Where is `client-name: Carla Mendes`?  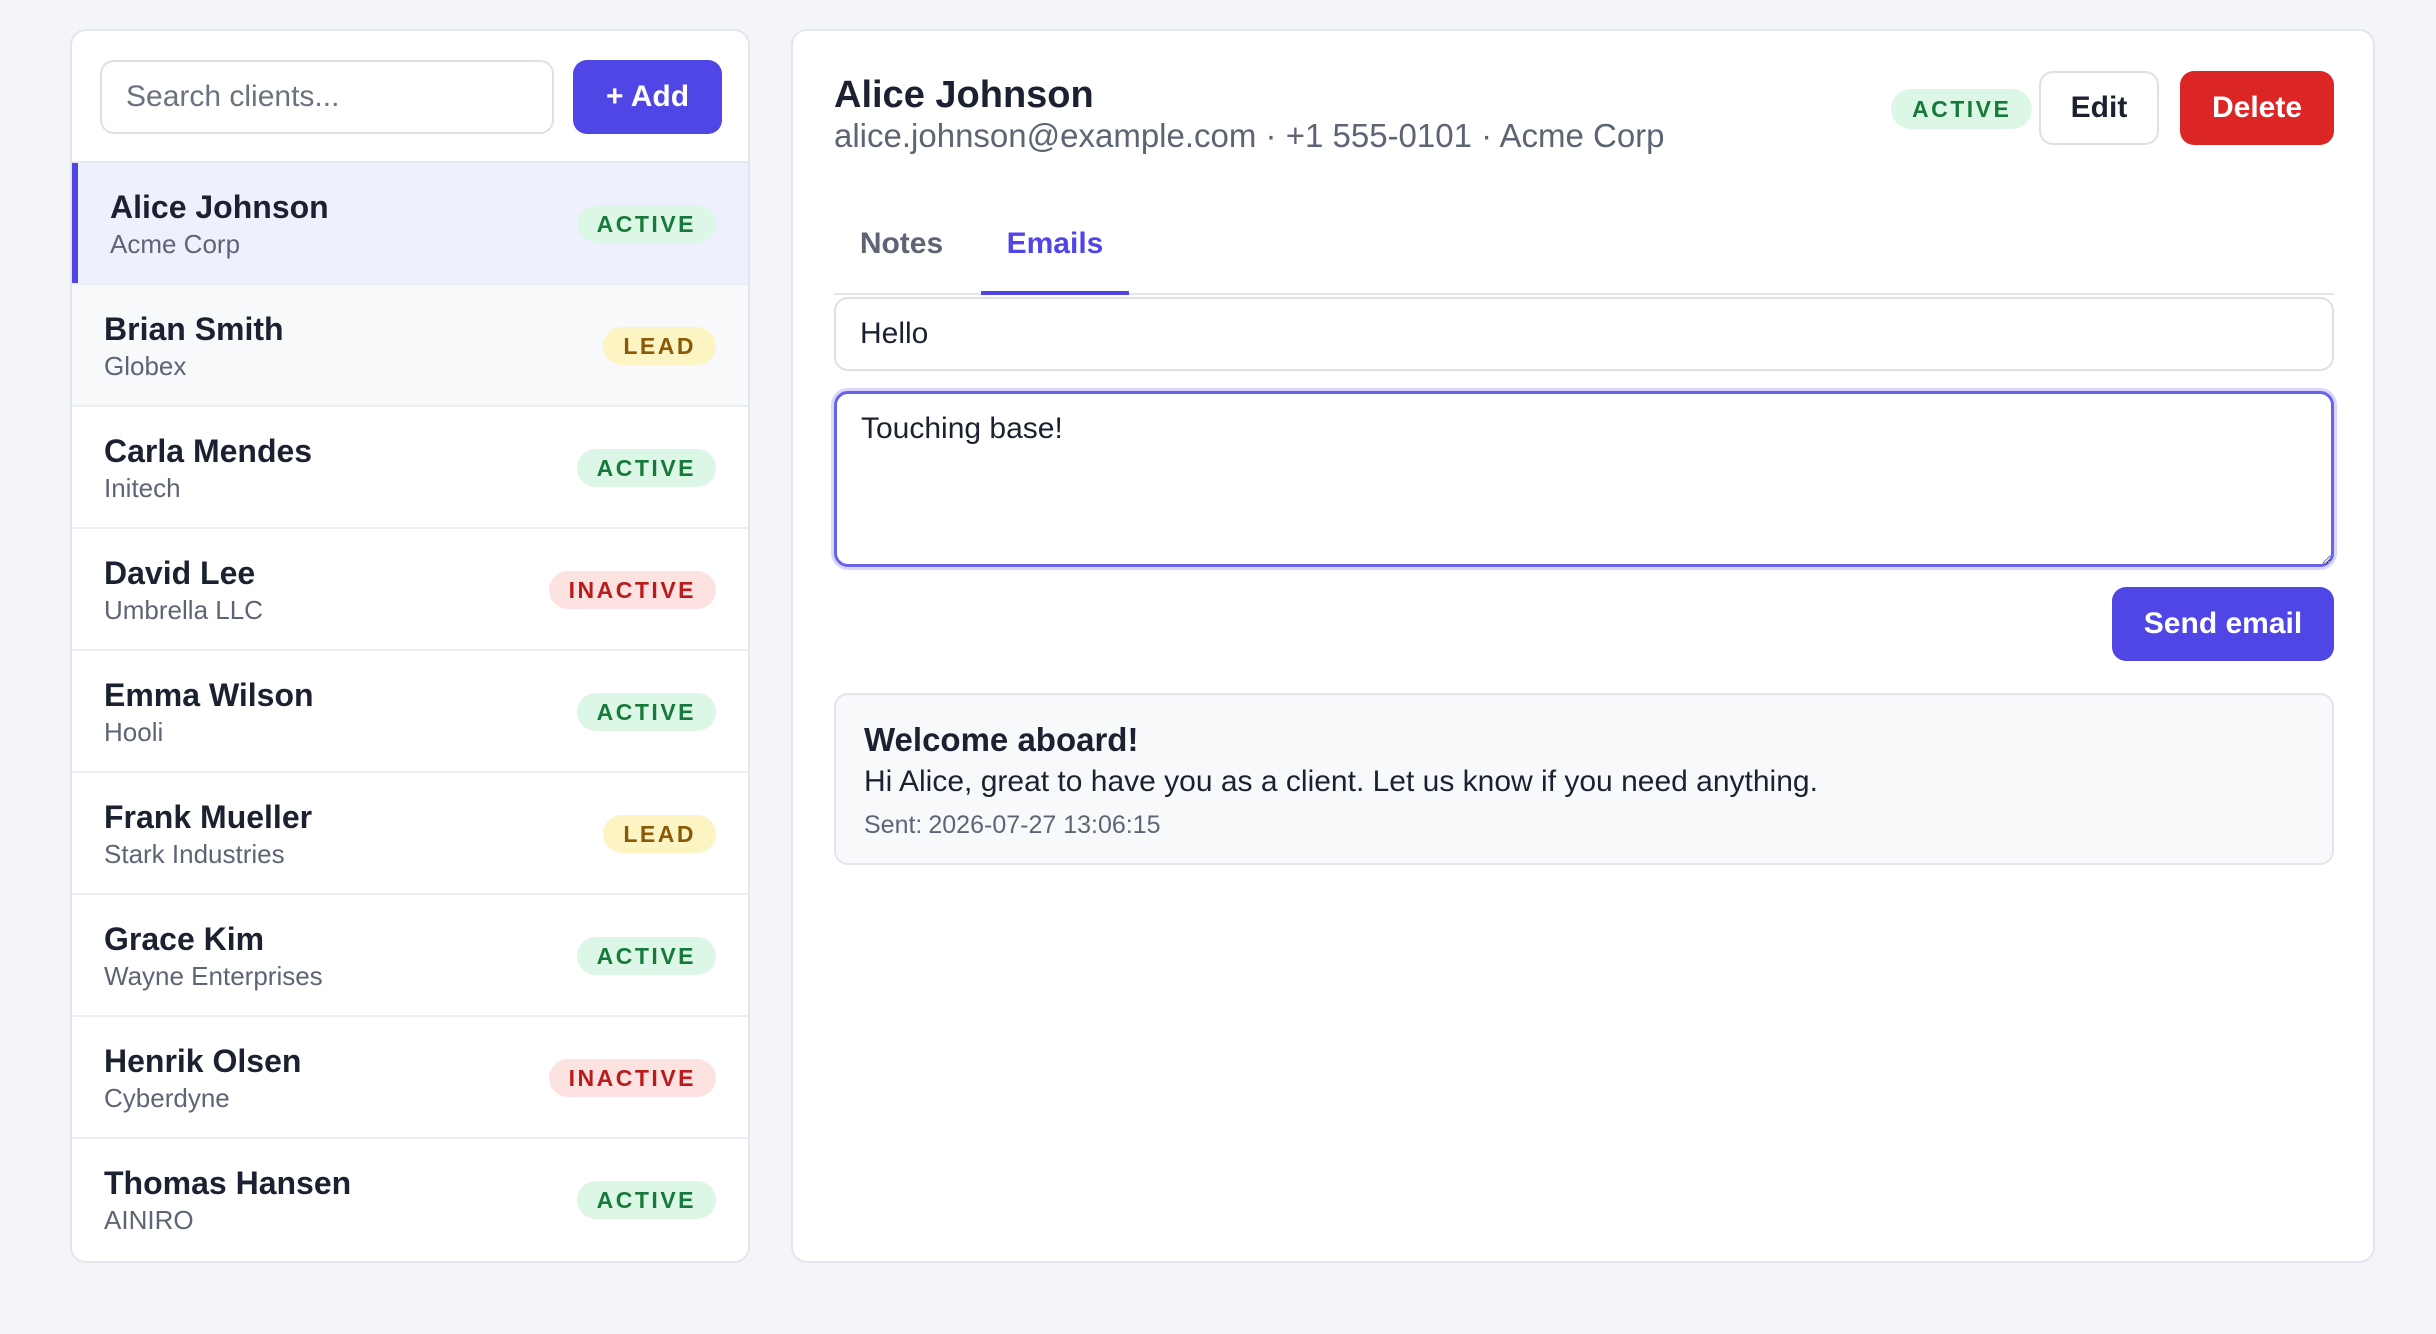
client-name: Carla Mendes is located at coordinates (208, 451).